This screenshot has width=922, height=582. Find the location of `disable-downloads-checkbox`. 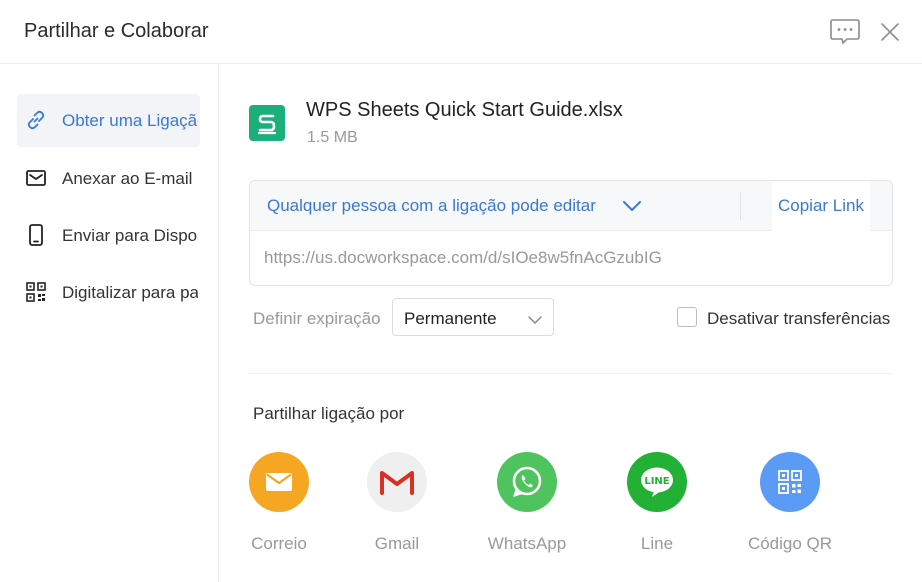

disable-downloads-checkbox is located at coordinates (687, 317).